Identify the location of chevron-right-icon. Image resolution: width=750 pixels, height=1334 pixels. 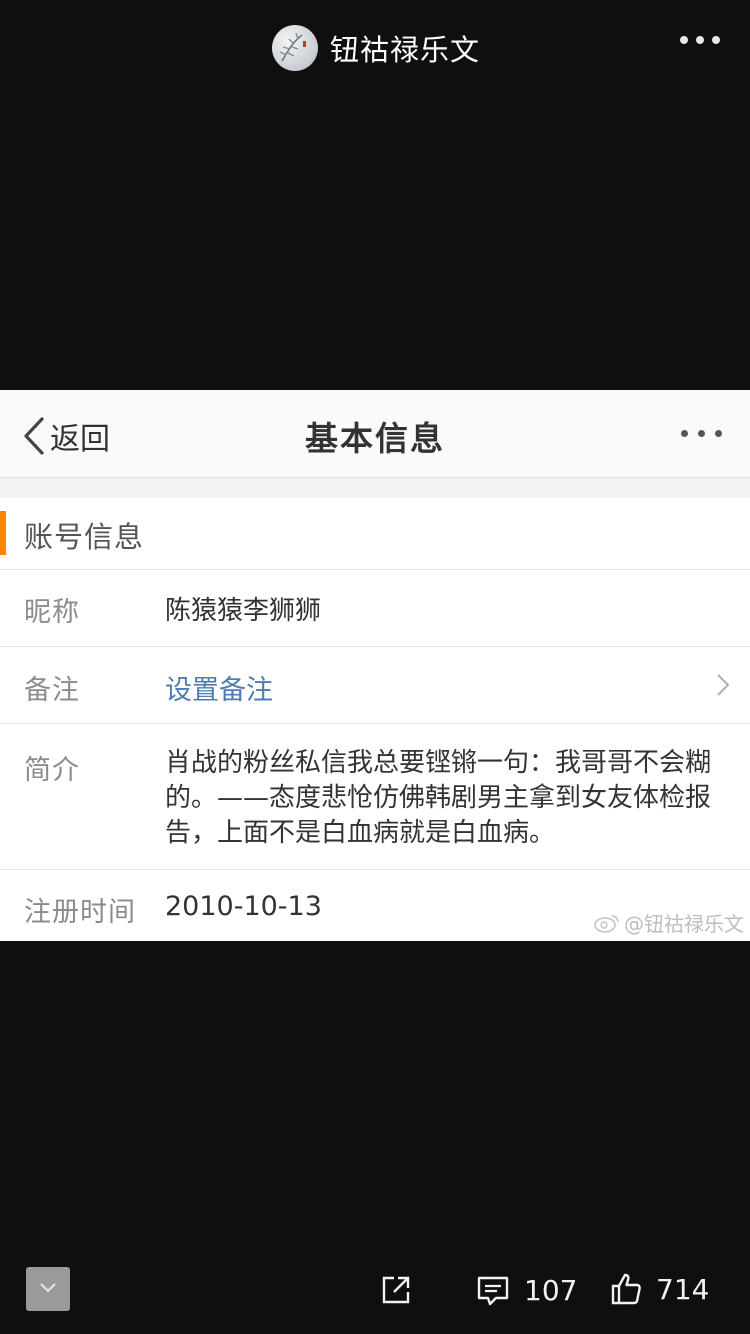
(723, 685).